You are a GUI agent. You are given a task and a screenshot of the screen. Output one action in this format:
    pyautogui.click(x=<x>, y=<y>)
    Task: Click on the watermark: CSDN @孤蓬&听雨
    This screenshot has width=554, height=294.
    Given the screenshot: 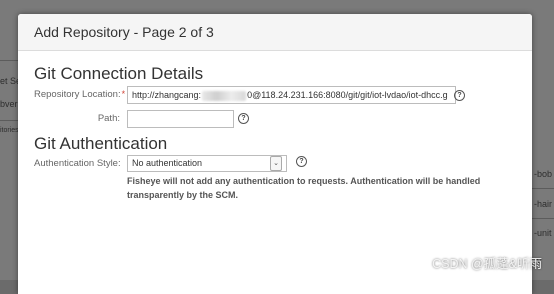 What is the action you would take?
    pyautogui.click(x=487, y=264)
    